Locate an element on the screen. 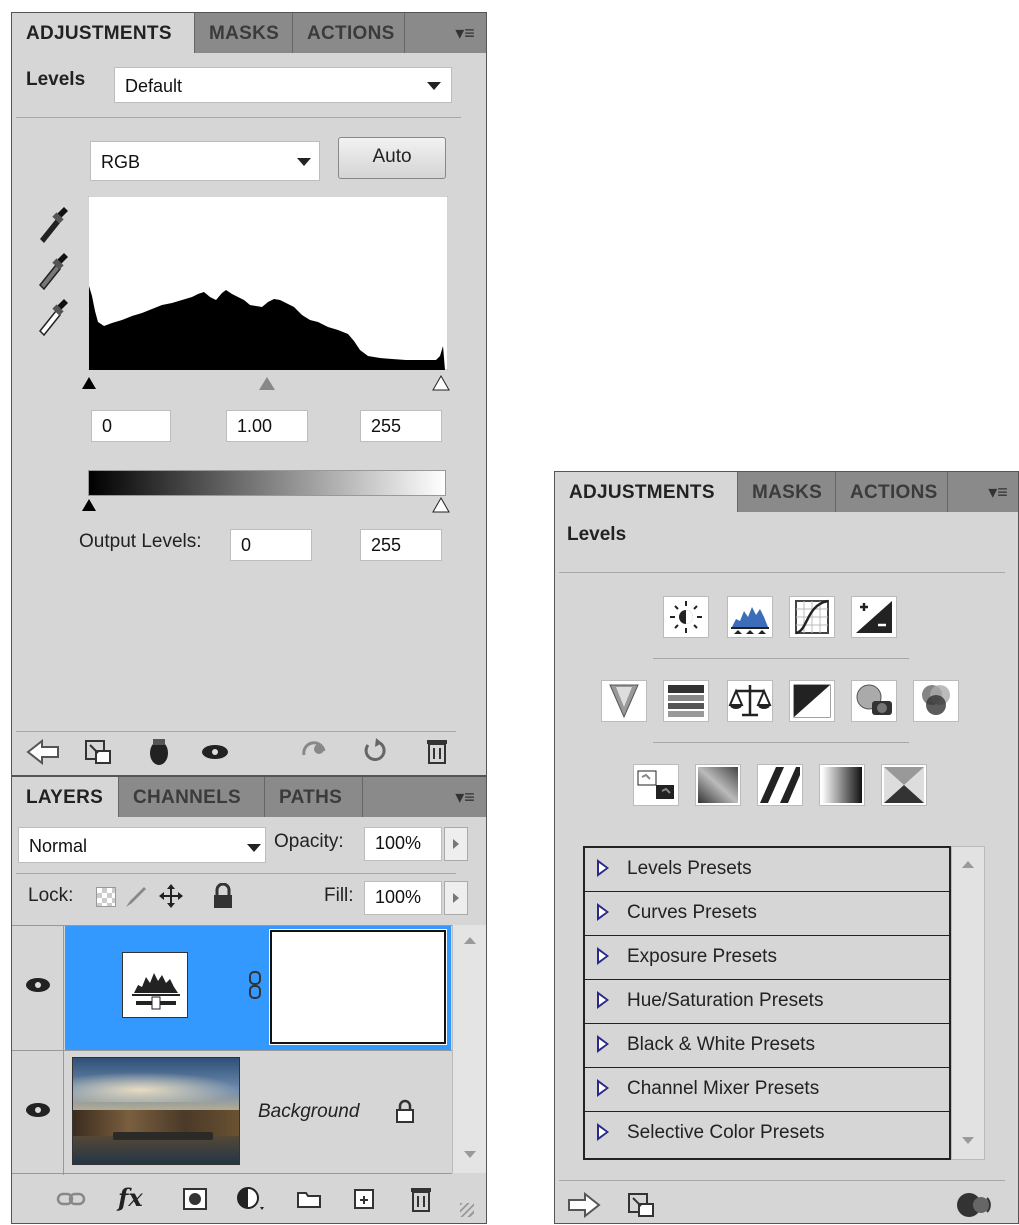 This screenshot has height=1225, width=1019. output-white-field: 255 is located at coordinates (401, 545).